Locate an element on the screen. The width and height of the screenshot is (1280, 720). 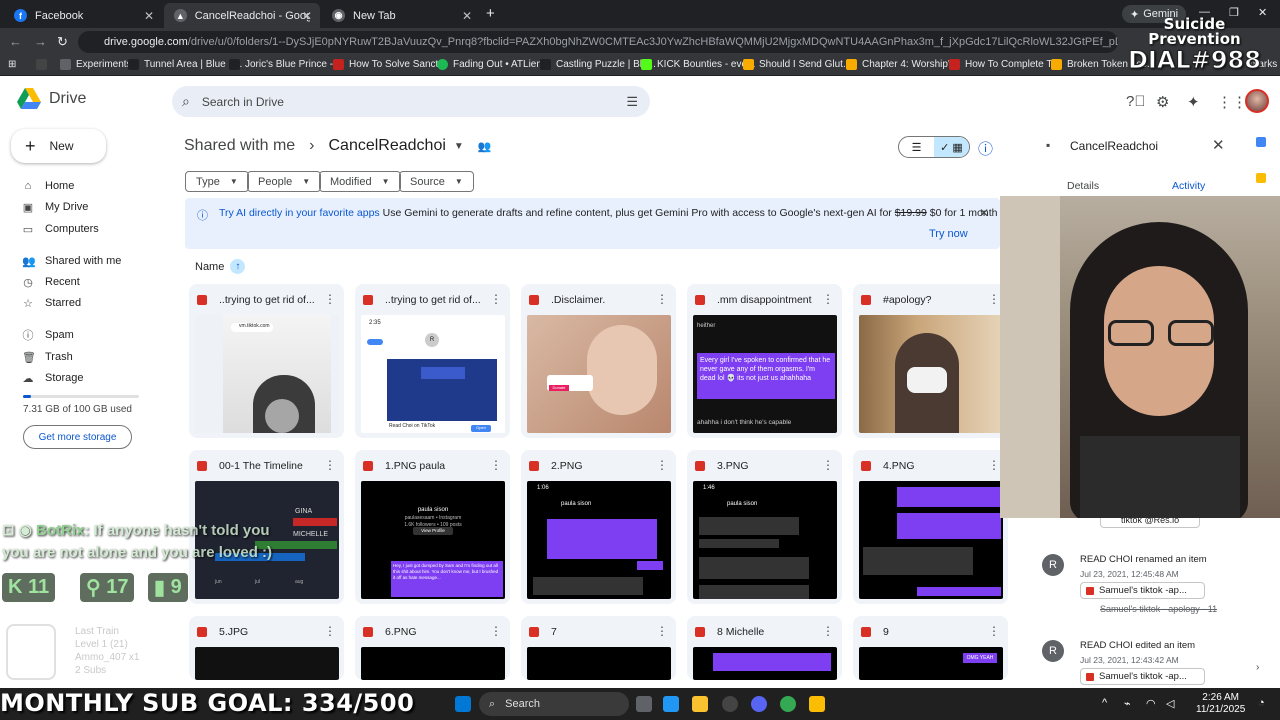
caret-down-icon: ▼ is located at coordinates (459, 146).